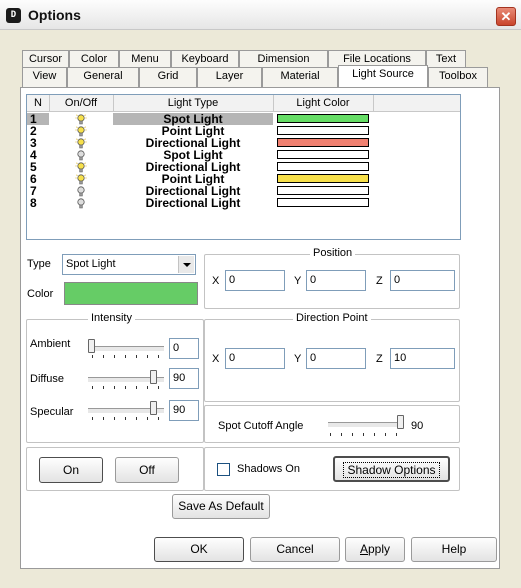  What do you see at coordinates (243, 203) in the screenshot?
I see `table-row: 8 Directional Light` at bounding box center [243, 203].